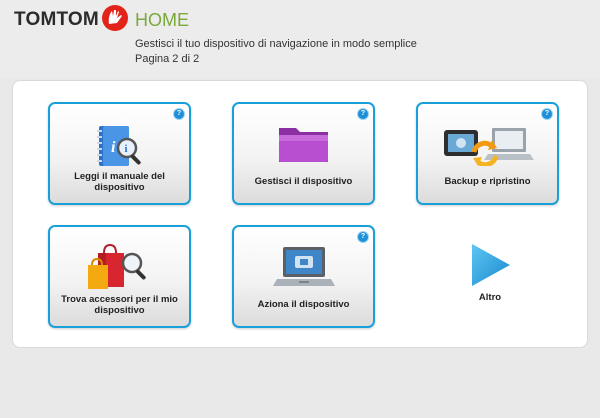 This screenshot has width=600, height=418. Describe the element at coordinates (56, 19) in the screenshot. I see `tomtom-logo: TOMTOM` at that location.